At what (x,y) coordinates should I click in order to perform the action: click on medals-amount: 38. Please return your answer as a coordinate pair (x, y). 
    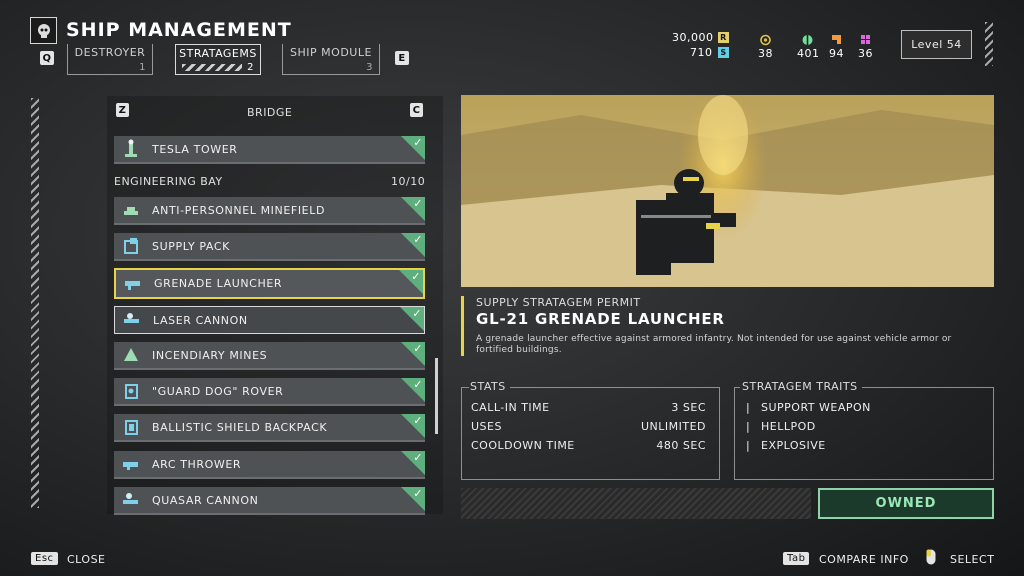
    Looking at the image, I should click on (765, 53).